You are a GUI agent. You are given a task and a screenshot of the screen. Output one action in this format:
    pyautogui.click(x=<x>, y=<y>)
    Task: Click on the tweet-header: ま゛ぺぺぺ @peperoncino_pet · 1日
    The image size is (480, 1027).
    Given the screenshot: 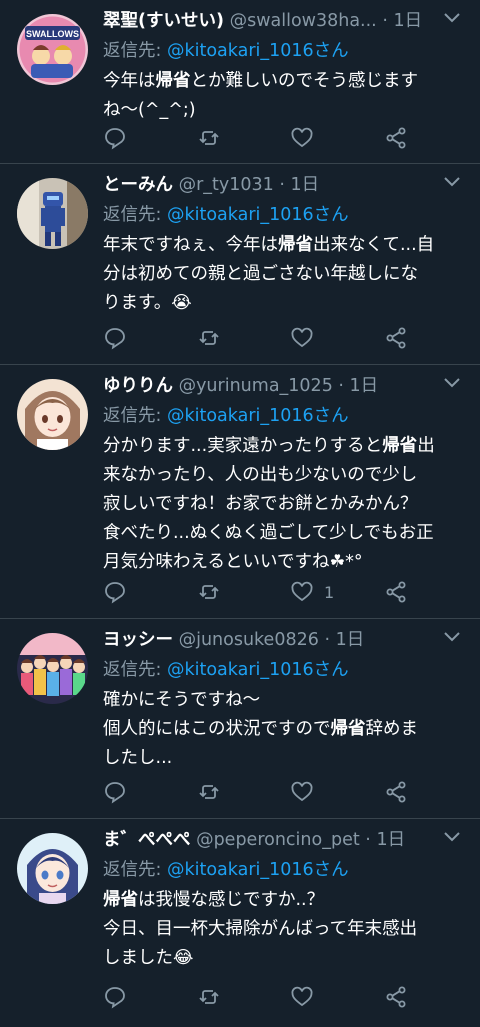 What is the action you would take?
    pyautogui.click(x=254, y=840)
    